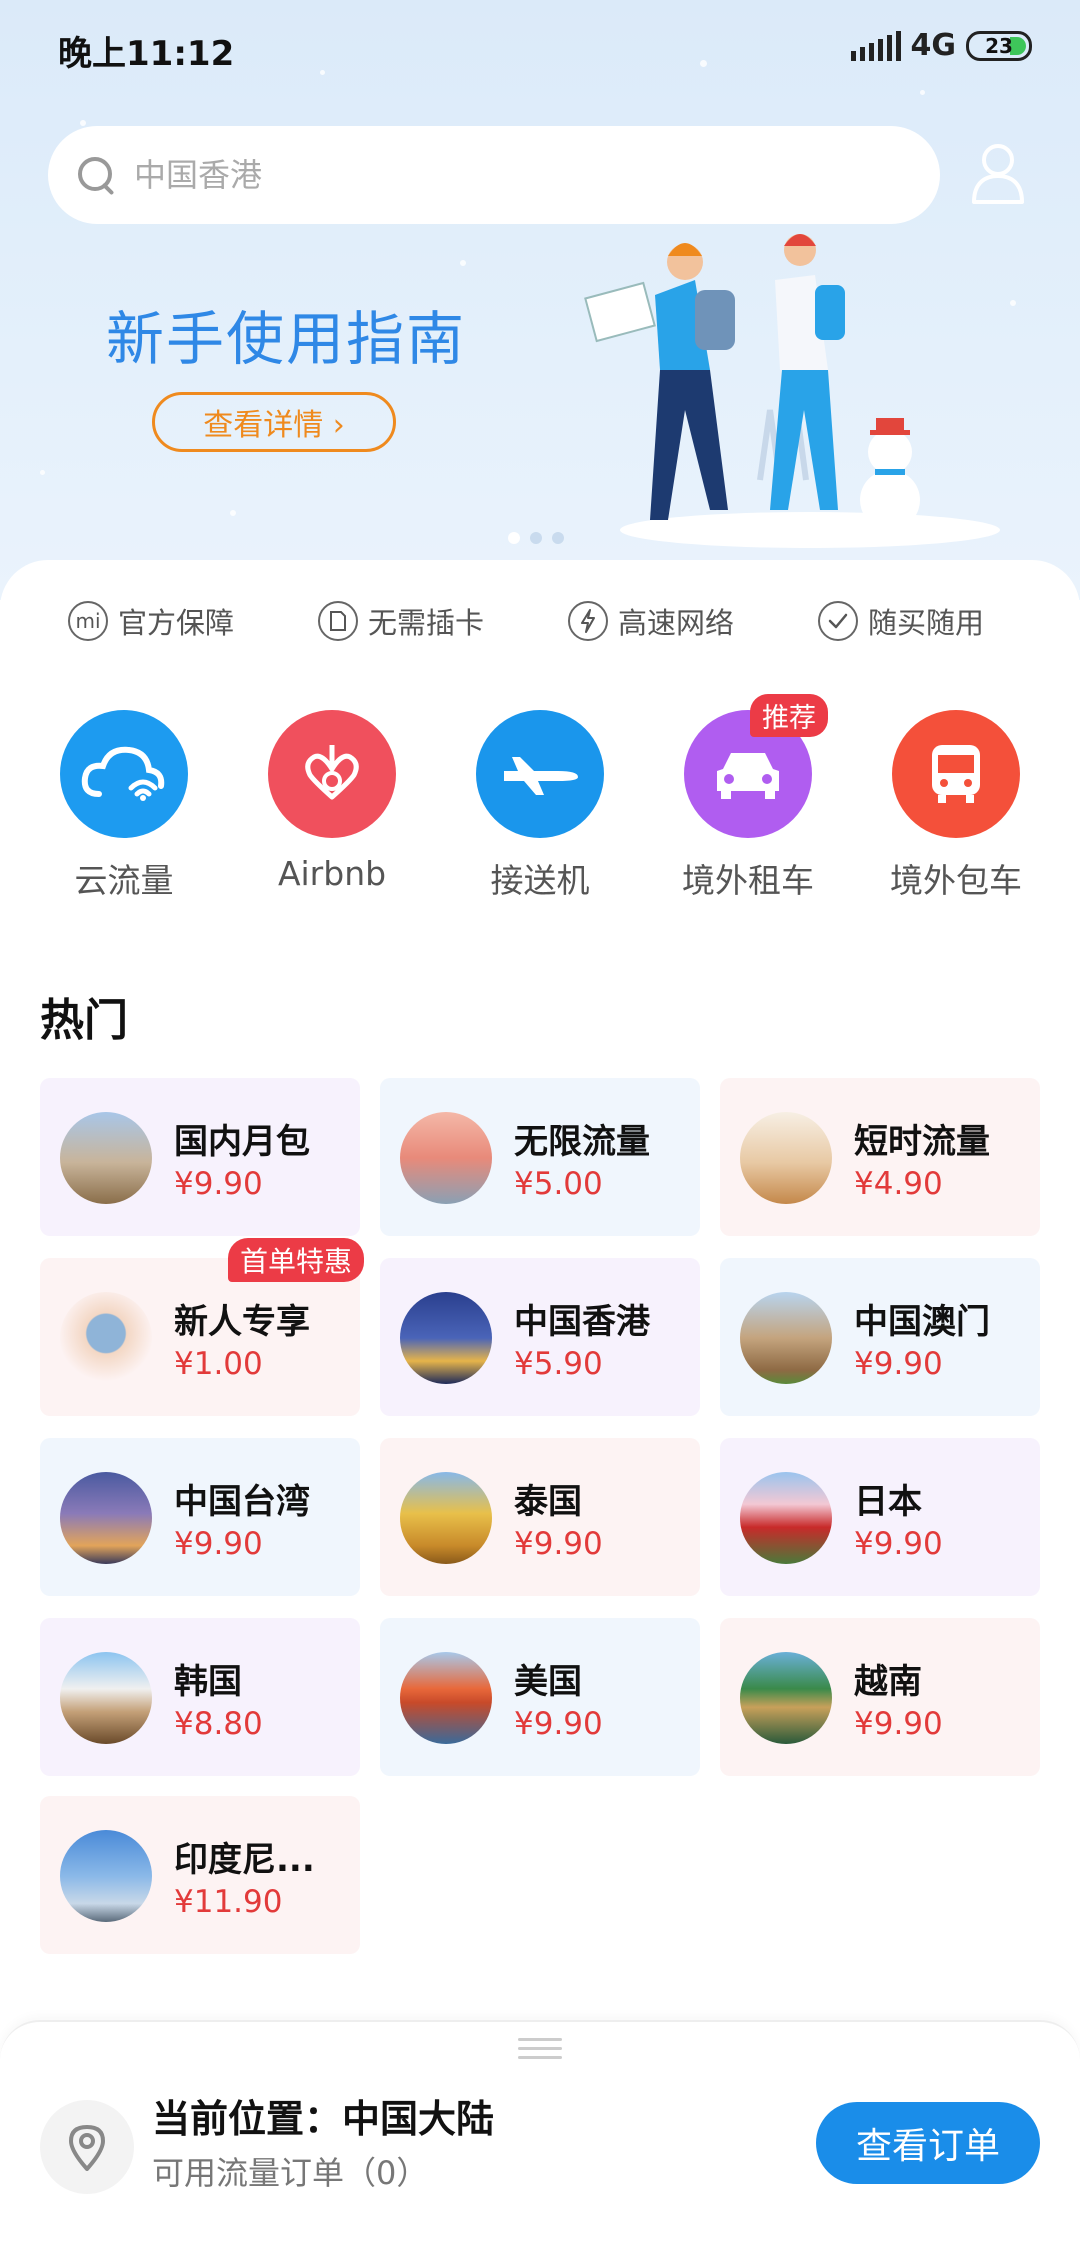 This screenshot has height=2248, width=1080. Describe the element at coordinates (898, 1184) in the screenshot. I see `item-price: ¥4.90` at that location.